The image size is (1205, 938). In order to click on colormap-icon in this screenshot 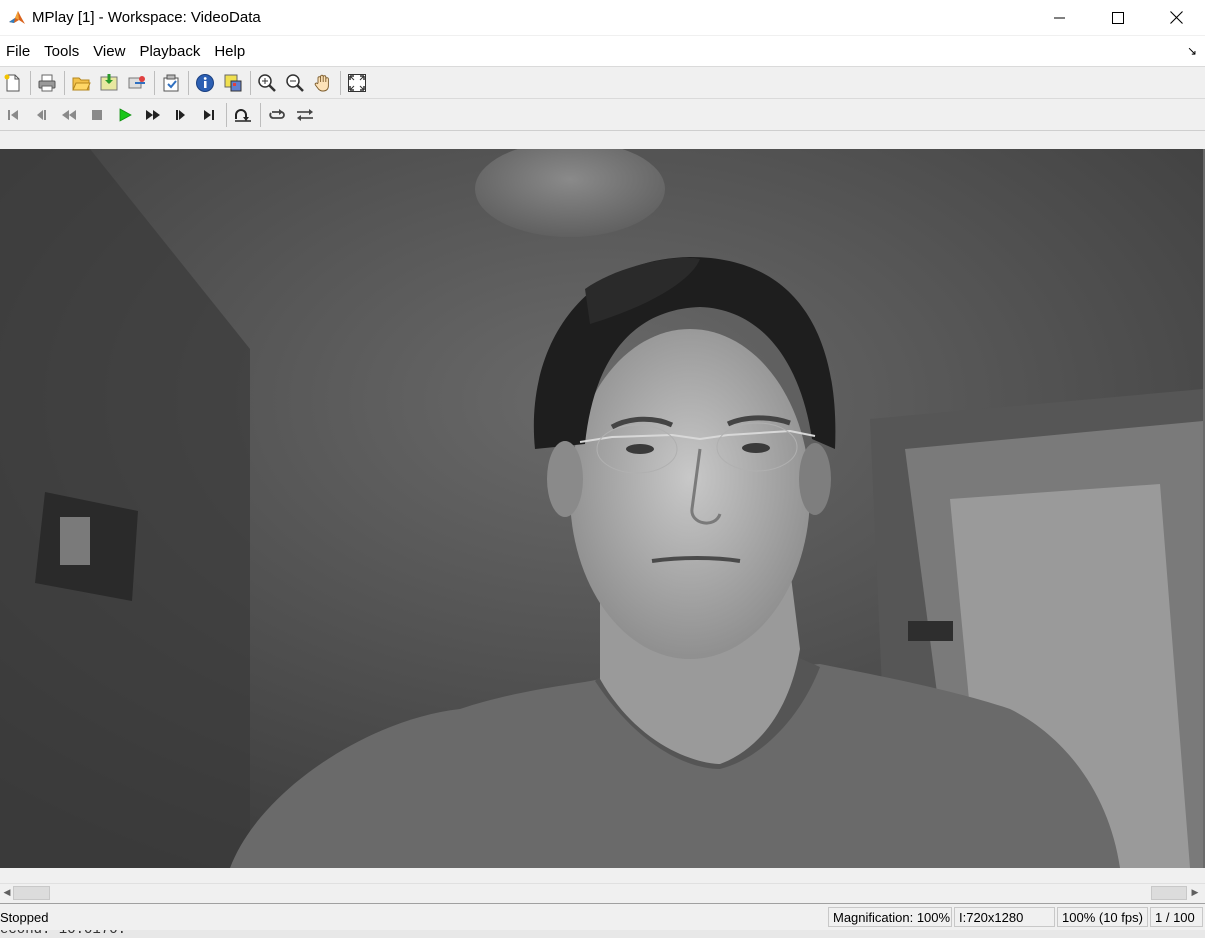, I will do `click(233, 82)`.